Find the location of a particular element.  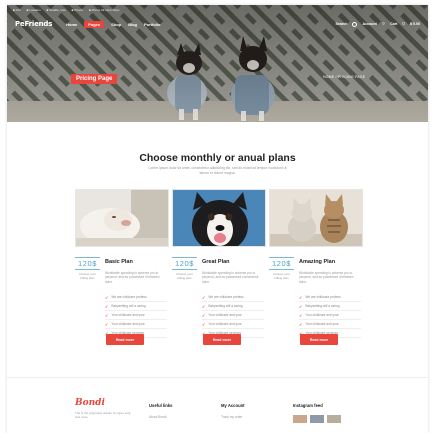

footer-heading-my-account: My Account is located at coordinates (233, 405).